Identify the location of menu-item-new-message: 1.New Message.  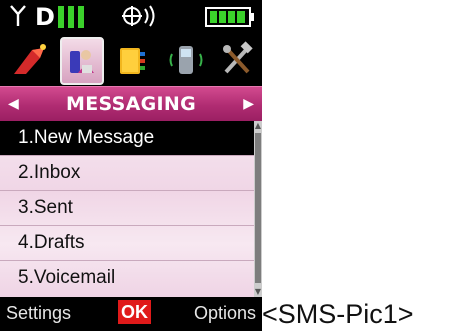
(127, 138).